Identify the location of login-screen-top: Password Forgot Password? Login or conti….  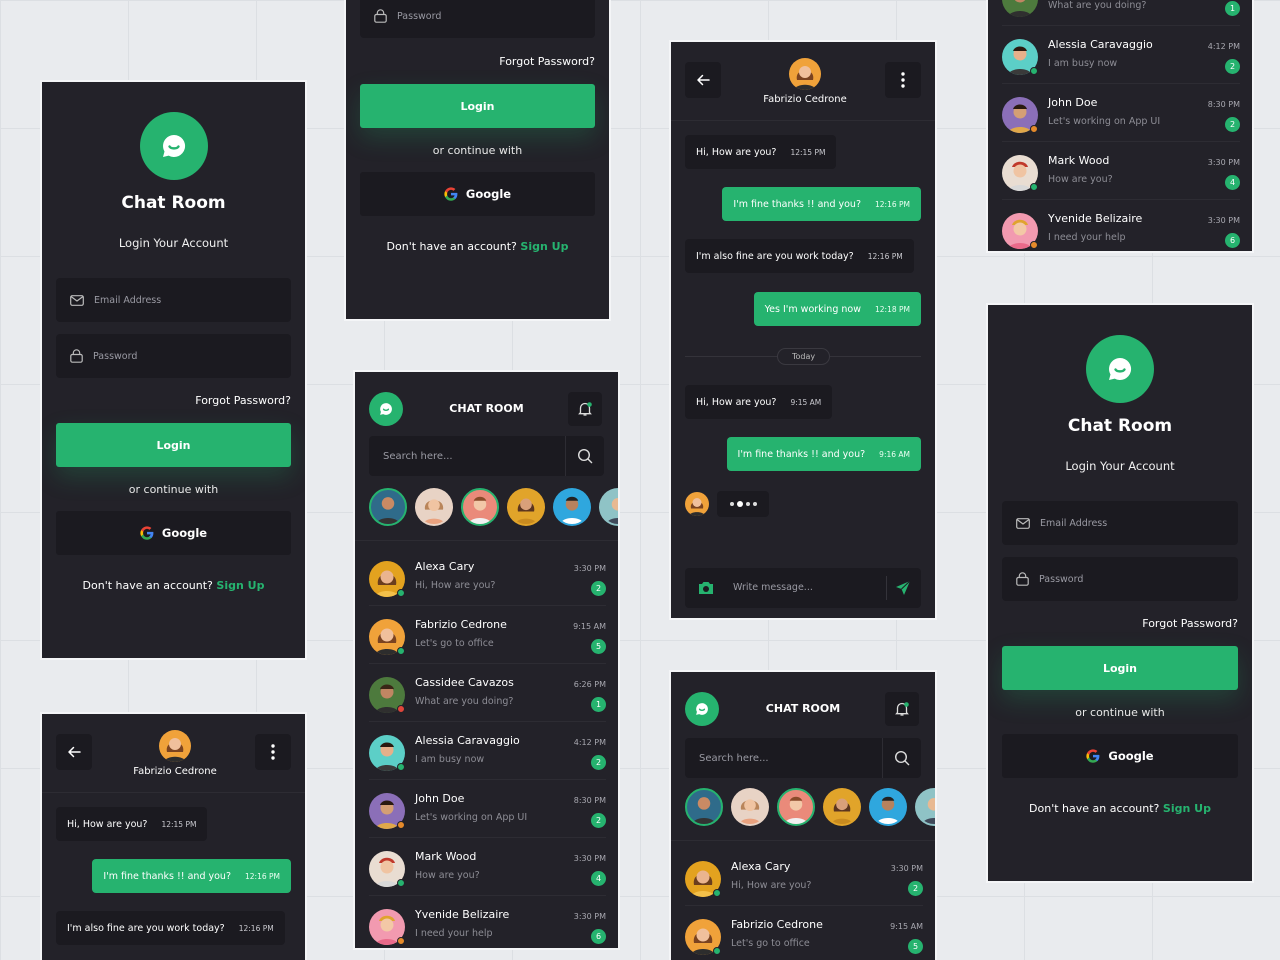
(477, 160).